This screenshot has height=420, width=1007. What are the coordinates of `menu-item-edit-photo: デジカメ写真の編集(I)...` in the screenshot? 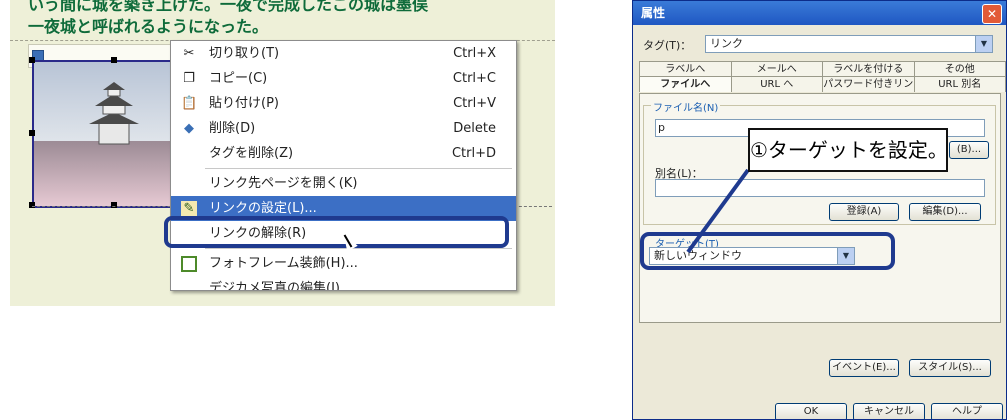 It's located at (343, 283).